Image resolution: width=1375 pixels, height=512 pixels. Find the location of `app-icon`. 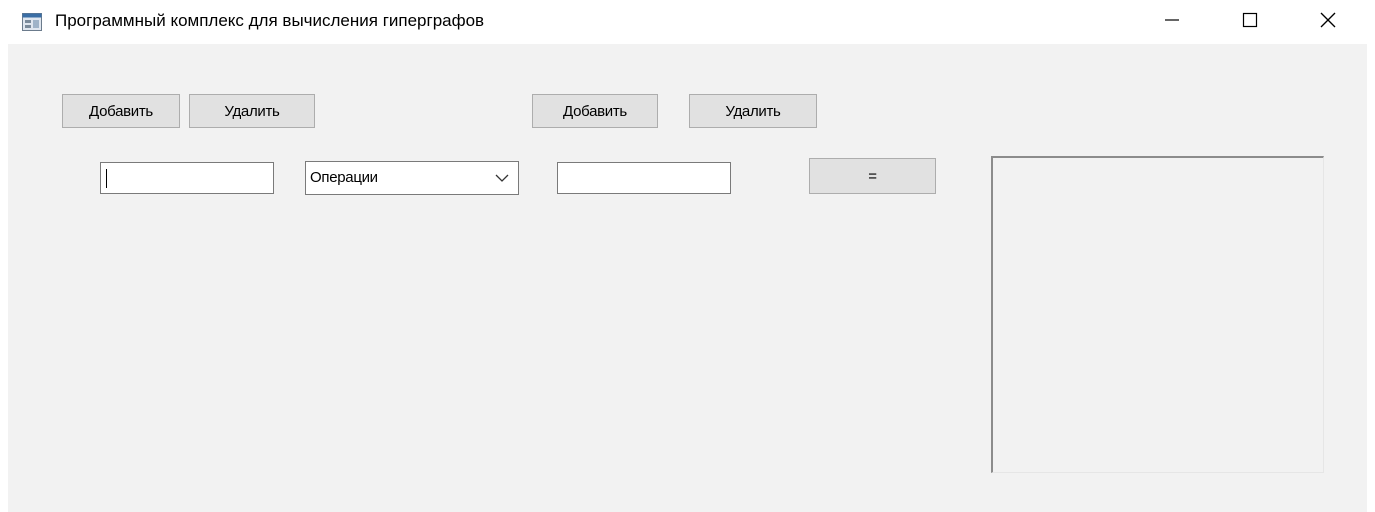

app-icon is located at coordinates (32, 22).